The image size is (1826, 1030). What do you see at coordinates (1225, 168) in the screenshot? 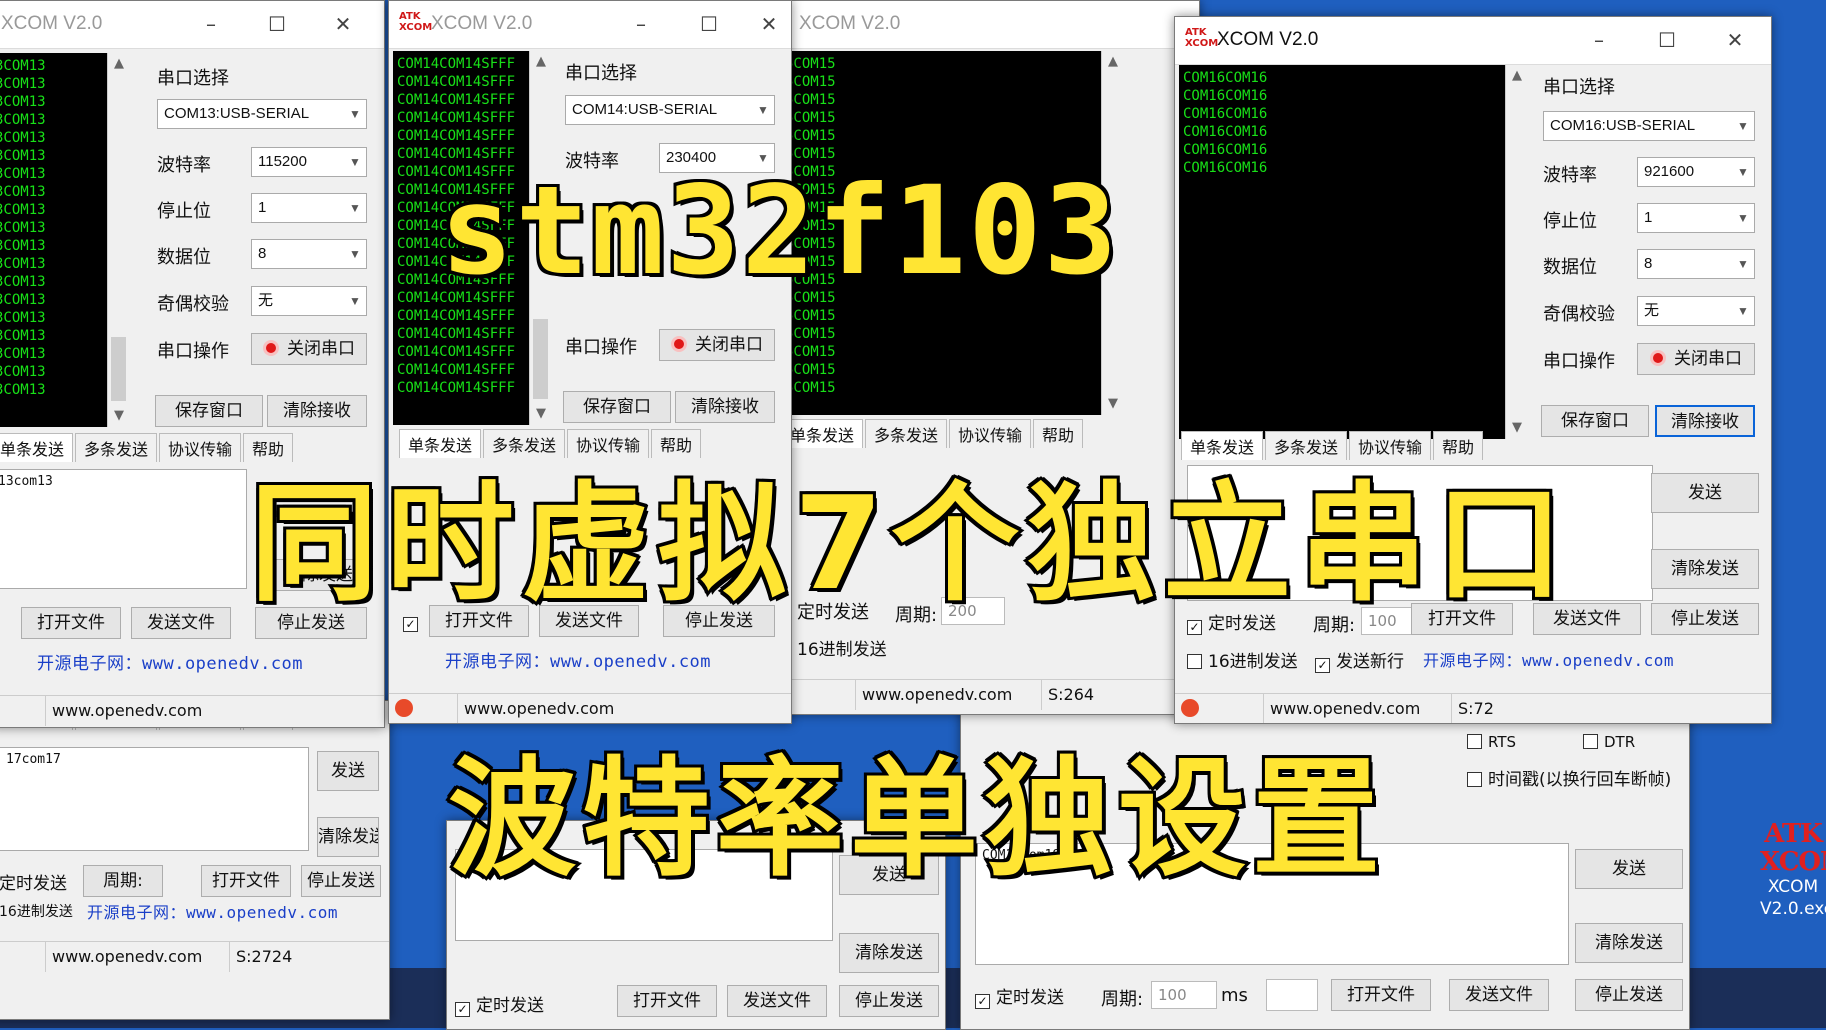
I see `receive-line: COM16COM16` at bounding box center [1225, 168].